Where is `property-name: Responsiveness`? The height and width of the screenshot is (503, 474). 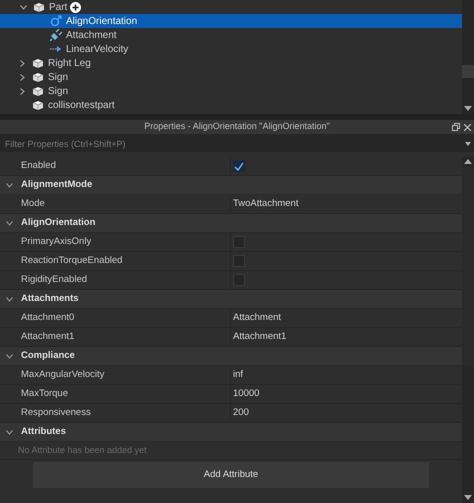
property-name: Responsiveness is located at coordinates (115, 413).